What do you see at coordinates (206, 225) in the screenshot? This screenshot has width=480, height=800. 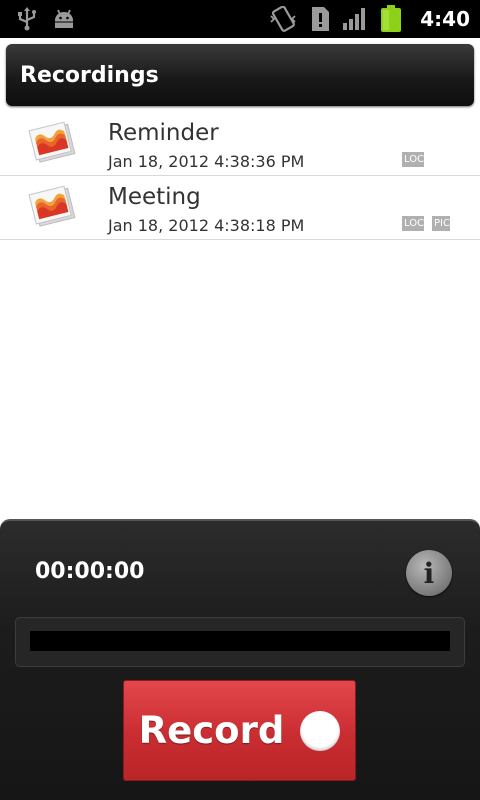 I see `recording-date: Jan 18, 2012 4:38:18 PM` at bounding box center [206, 225].